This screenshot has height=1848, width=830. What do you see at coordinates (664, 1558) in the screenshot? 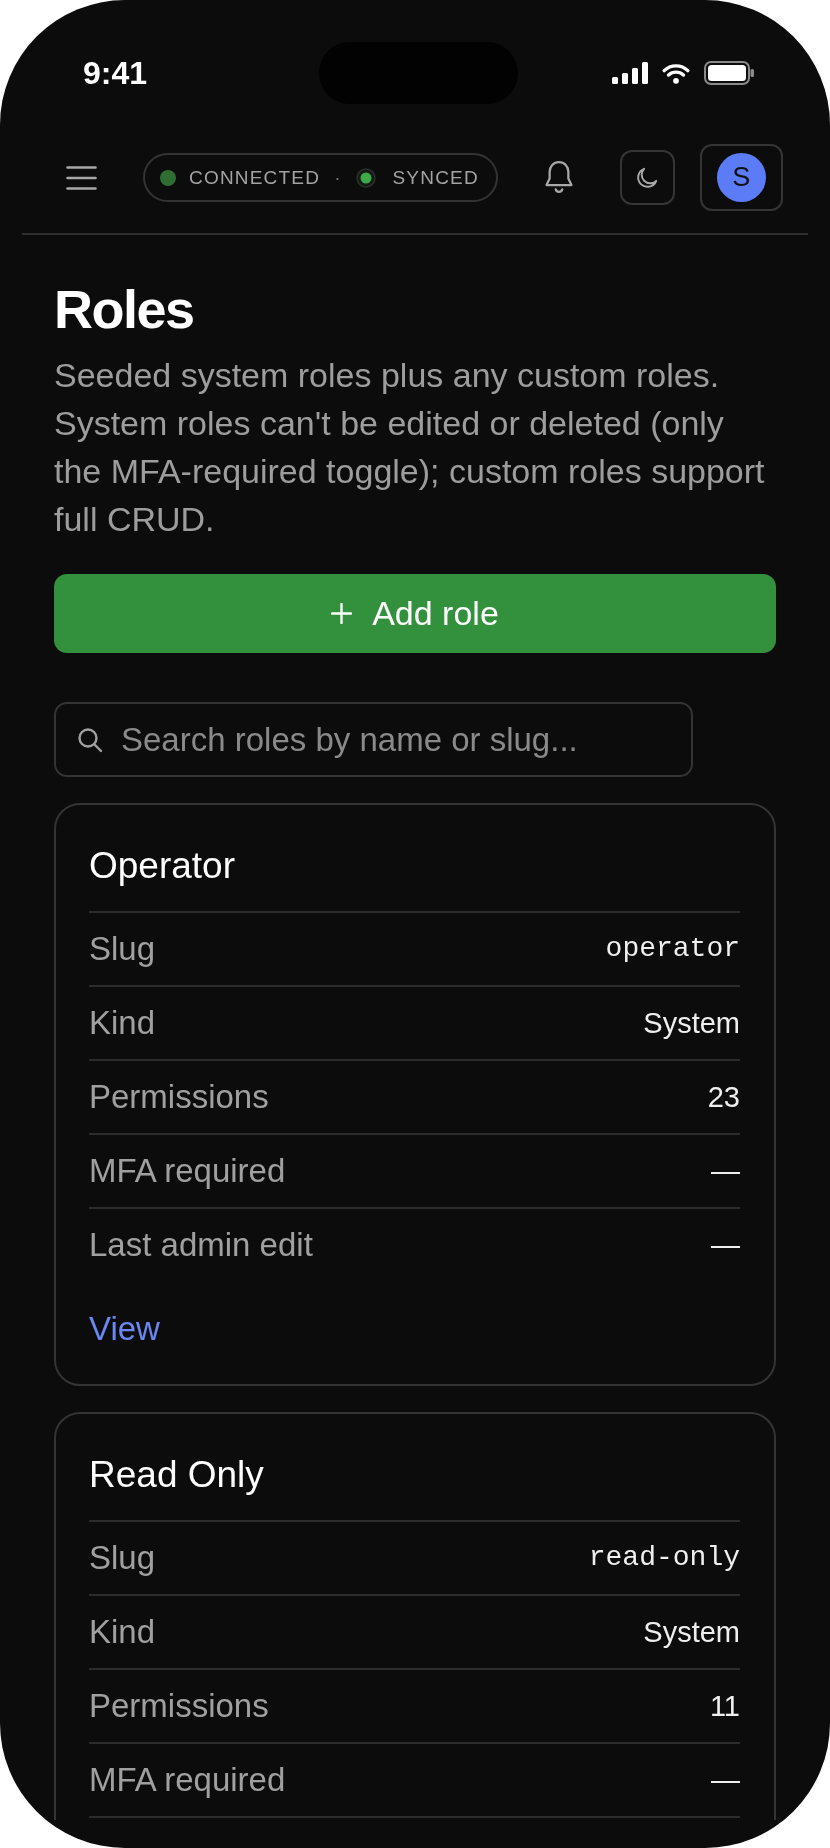
I see `field-value: read-only` at bounding box center [664, 1558].